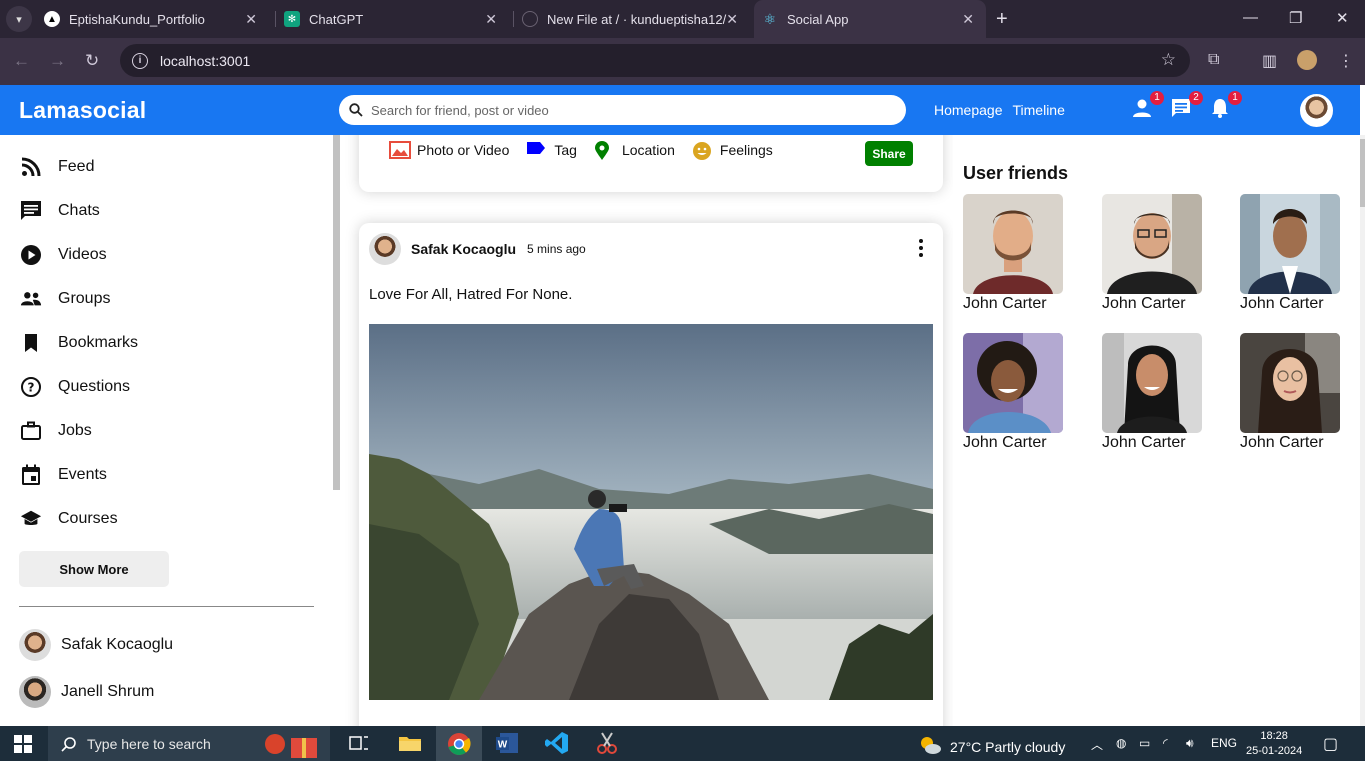  I want to click on task-view-icon, so click(359, 743).